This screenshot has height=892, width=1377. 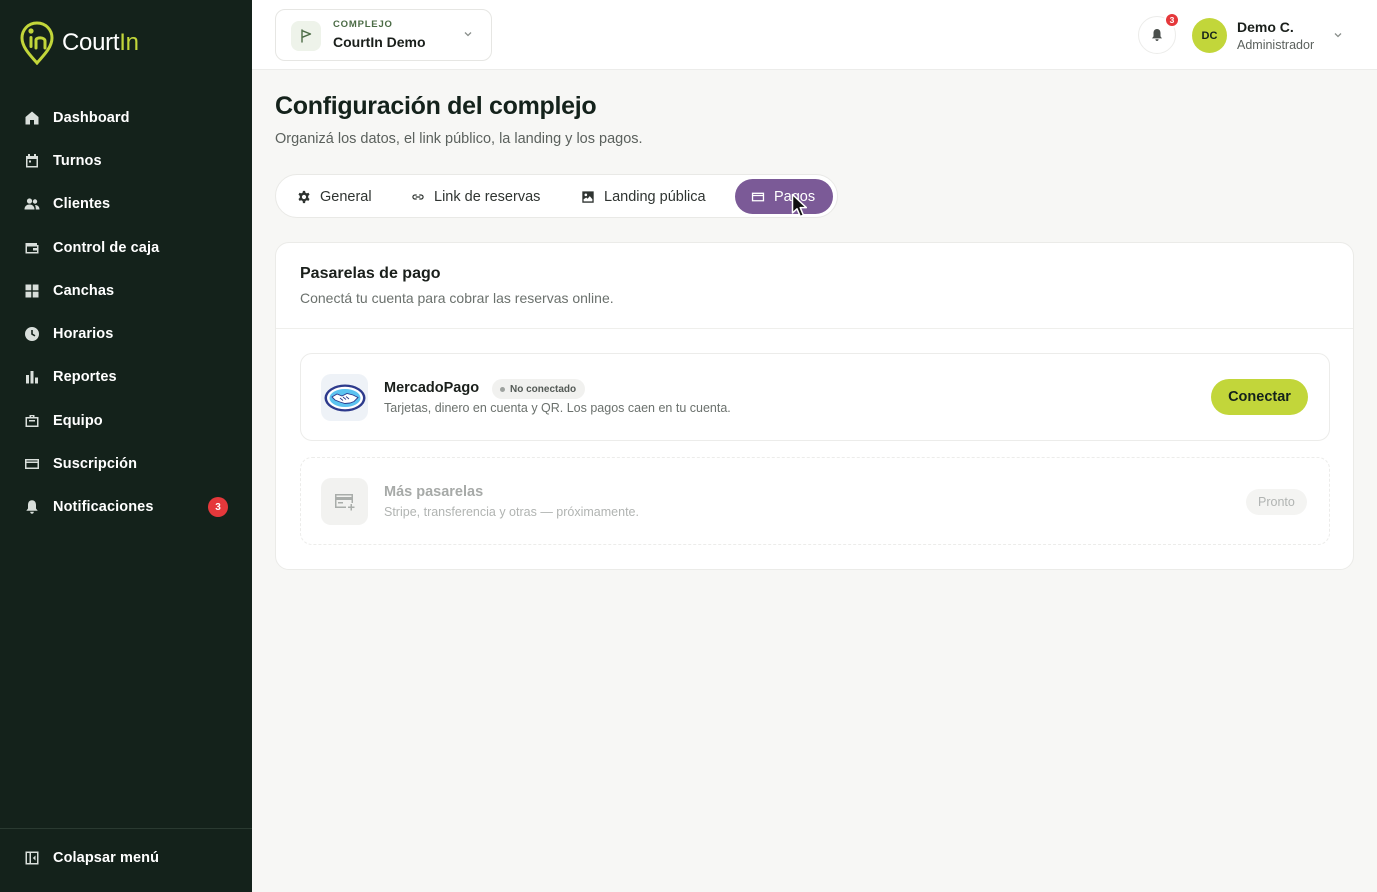 I want to click on page-title: Configuración del complejo, so click(x=436, y=106).